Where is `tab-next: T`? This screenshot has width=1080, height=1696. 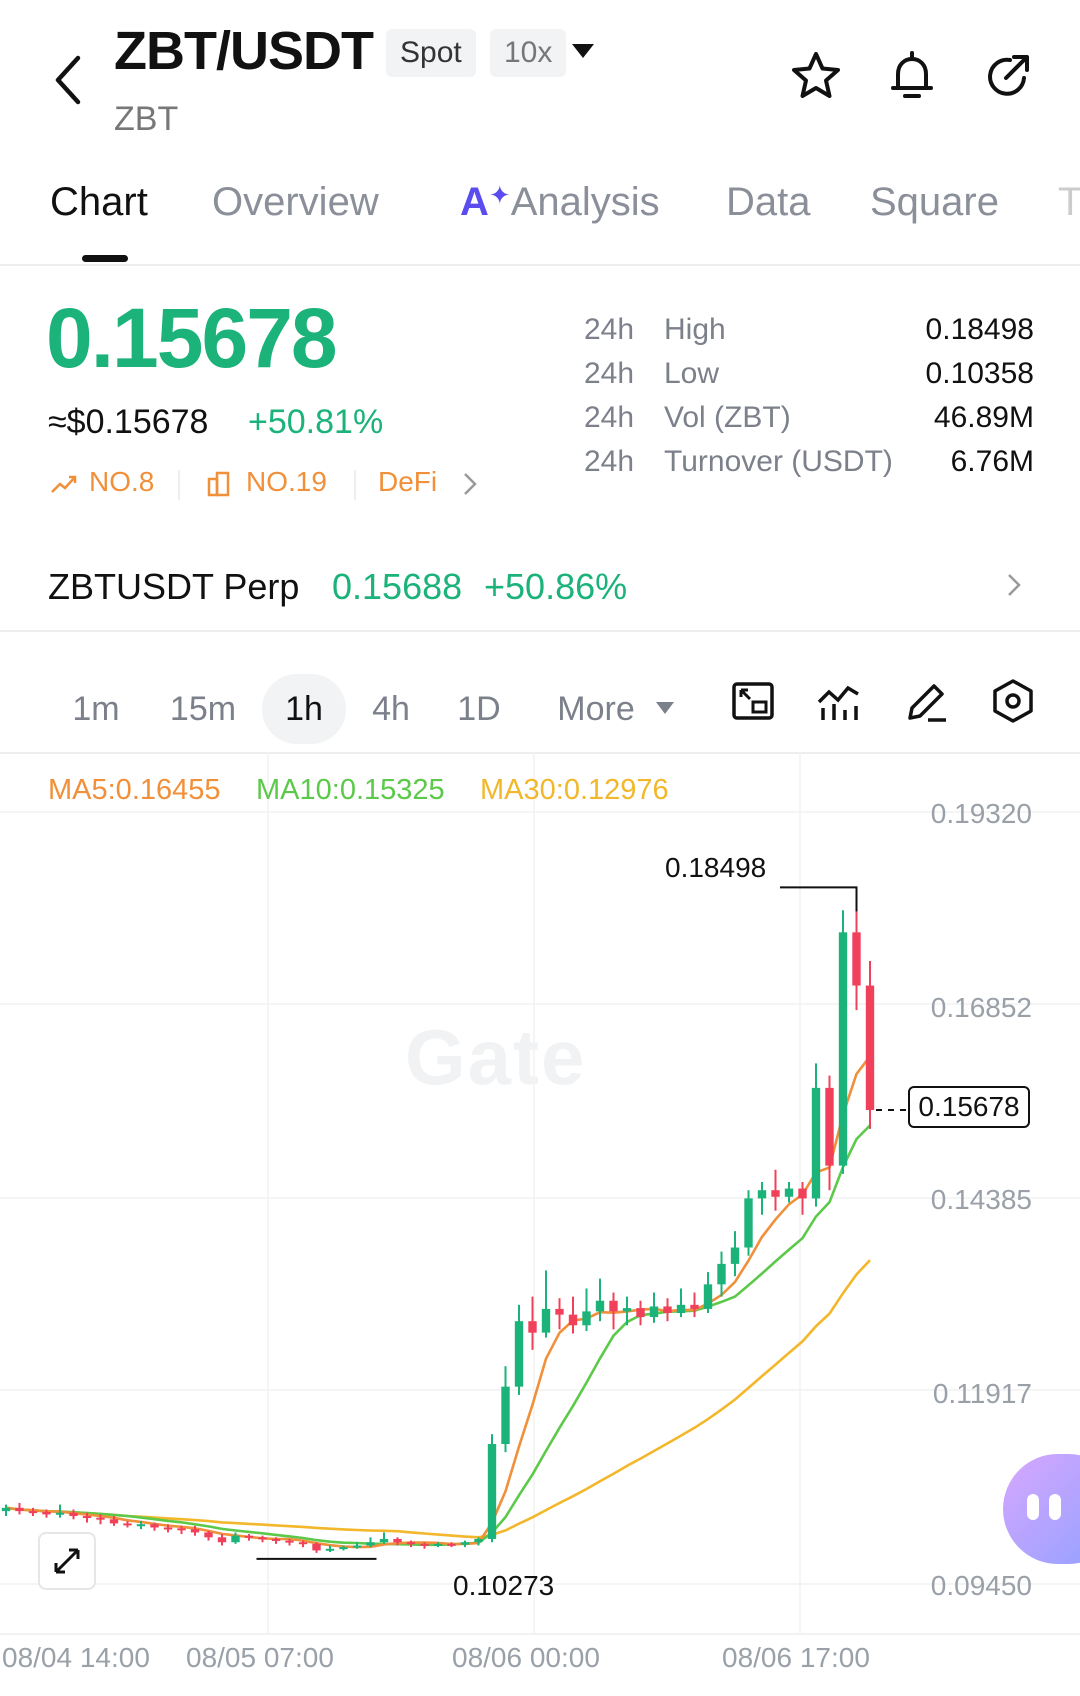
tab-next: T is located at coordinates (1069, 202).